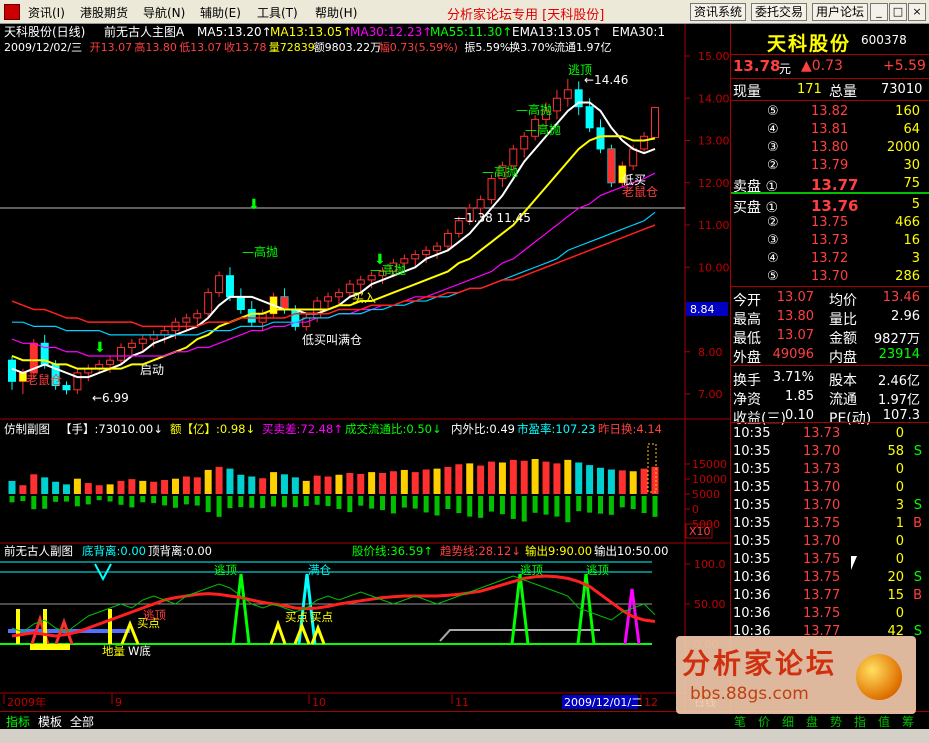 Image resolution: width=929 pixels, height=743 pixels. What do you see at coordinates (118, 702) in the screenshot?
I see `time-axis-label: 9` at bounding box center [118, 702].